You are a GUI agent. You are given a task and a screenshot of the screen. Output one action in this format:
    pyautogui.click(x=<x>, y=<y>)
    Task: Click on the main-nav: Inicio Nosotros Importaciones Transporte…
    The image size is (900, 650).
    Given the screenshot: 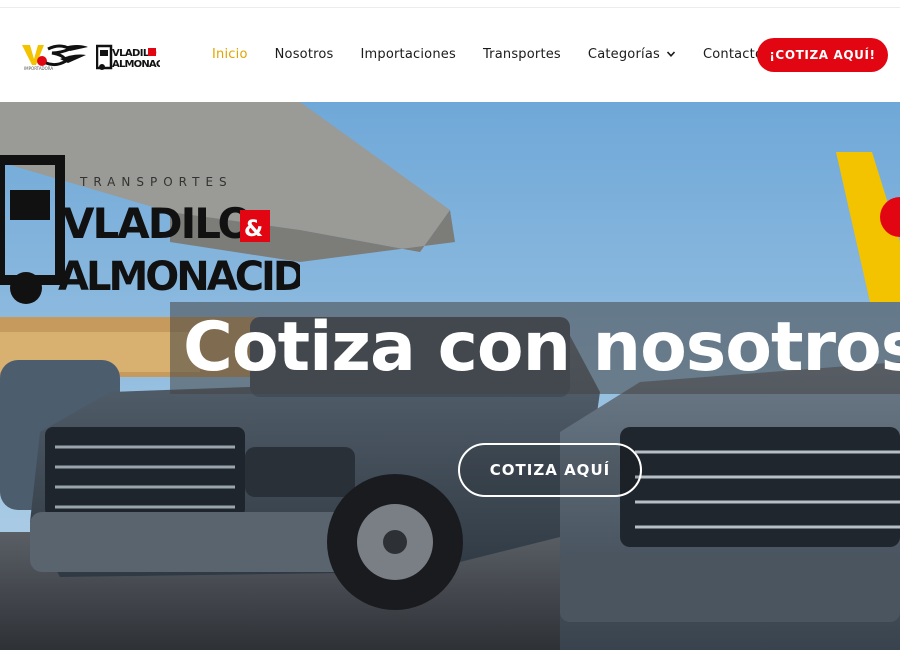 What is the action you would take?
    pyautogui.click(x=493, y=54)
    